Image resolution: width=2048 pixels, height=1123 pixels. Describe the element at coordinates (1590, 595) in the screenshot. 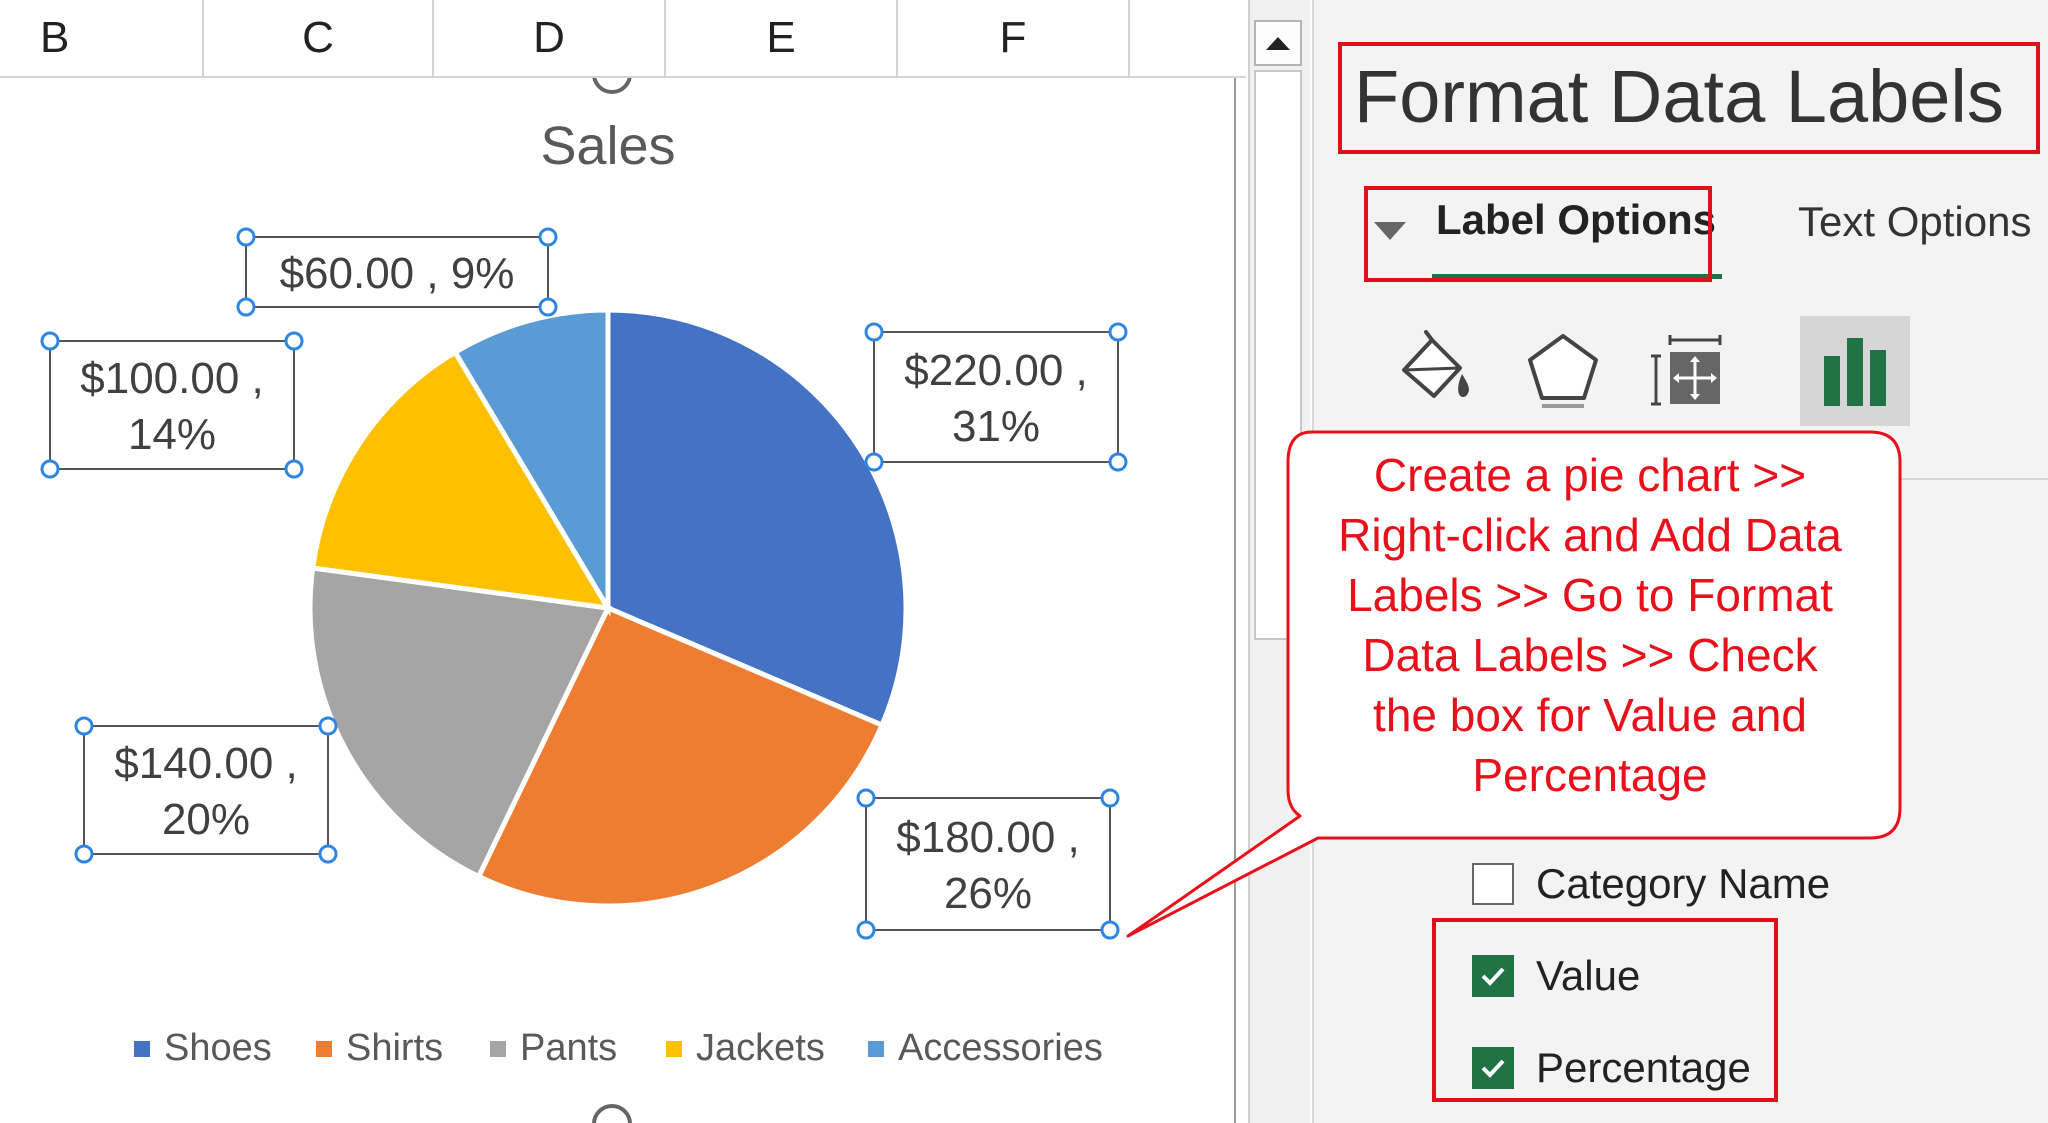

I see `callout-line: Labels >> Go to Format` at that location.